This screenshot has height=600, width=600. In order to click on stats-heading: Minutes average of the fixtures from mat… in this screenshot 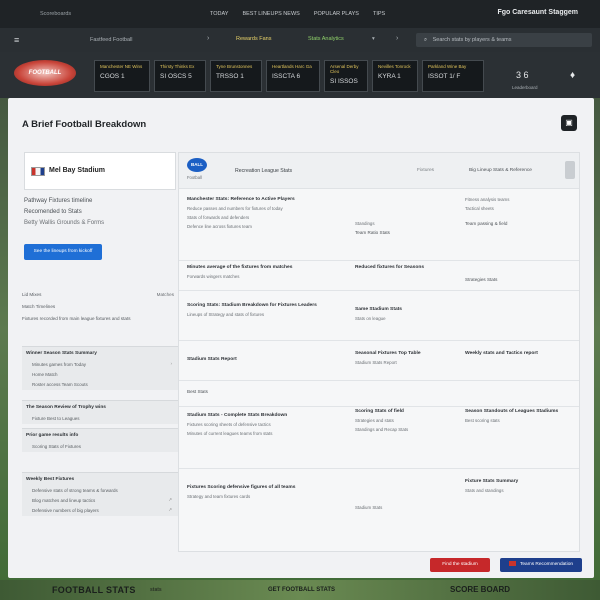, I will do `click(268, 267)`.